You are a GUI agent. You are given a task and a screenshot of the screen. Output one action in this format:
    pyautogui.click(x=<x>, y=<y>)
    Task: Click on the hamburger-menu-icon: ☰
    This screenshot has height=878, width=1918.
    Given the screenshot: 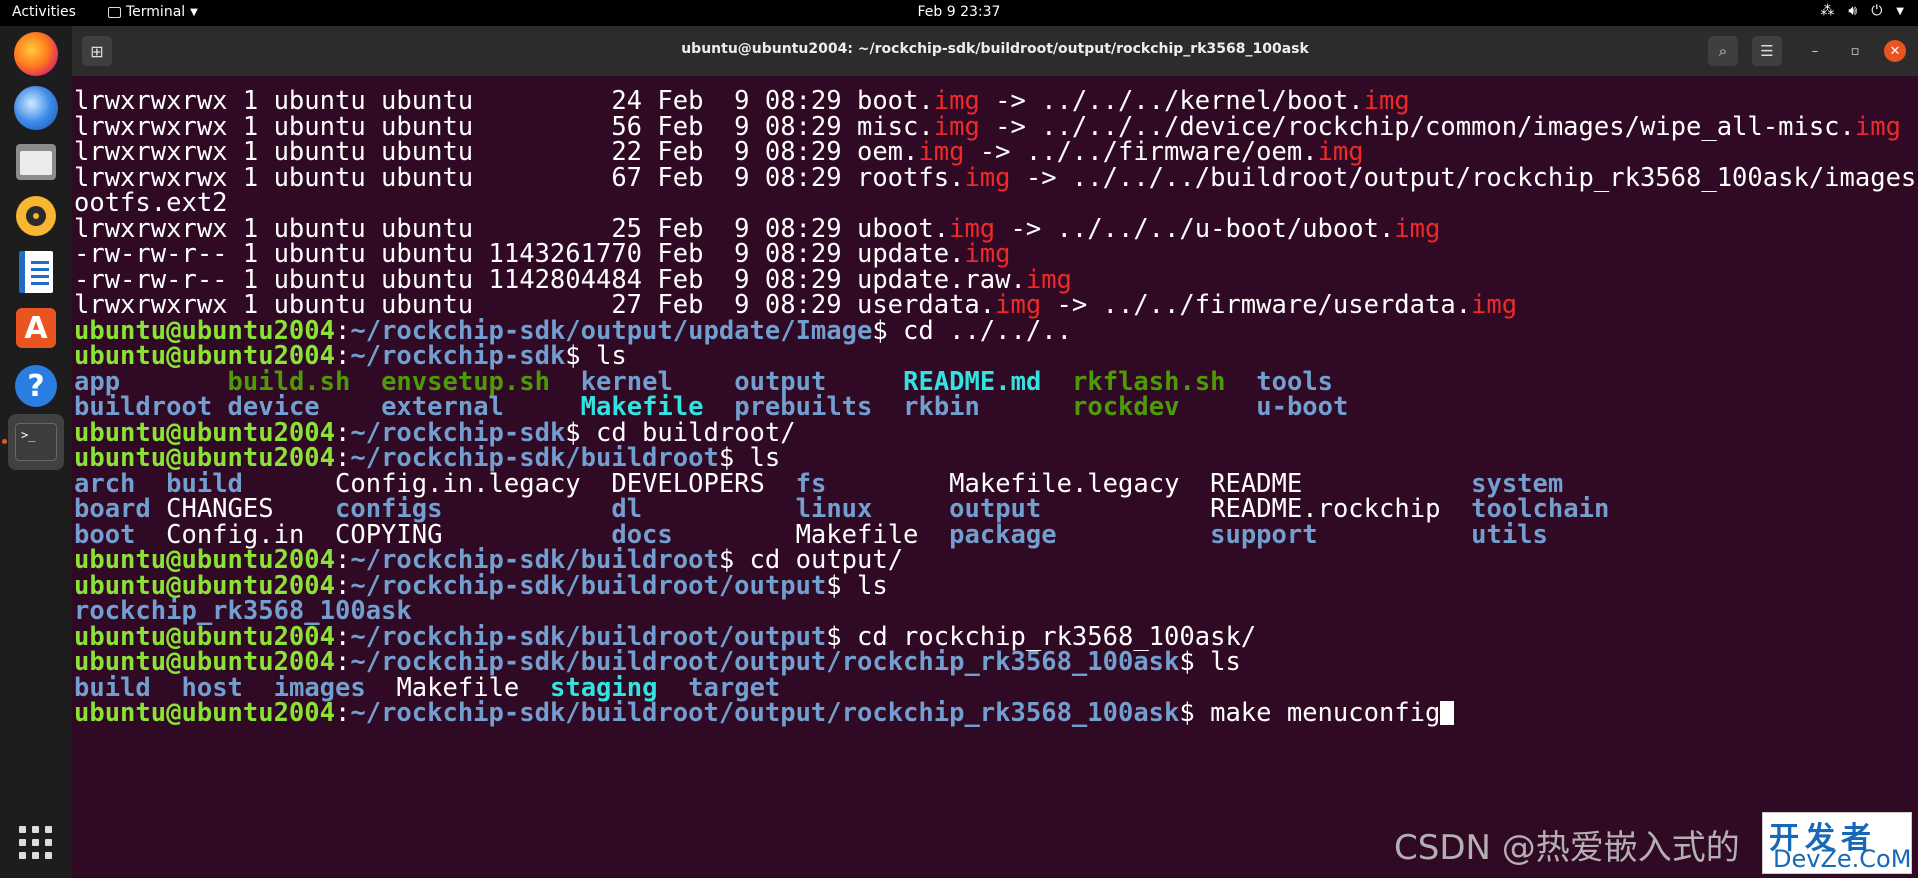 What is the action you would take?
    pyautogui.click(x=1767, y=51)
    